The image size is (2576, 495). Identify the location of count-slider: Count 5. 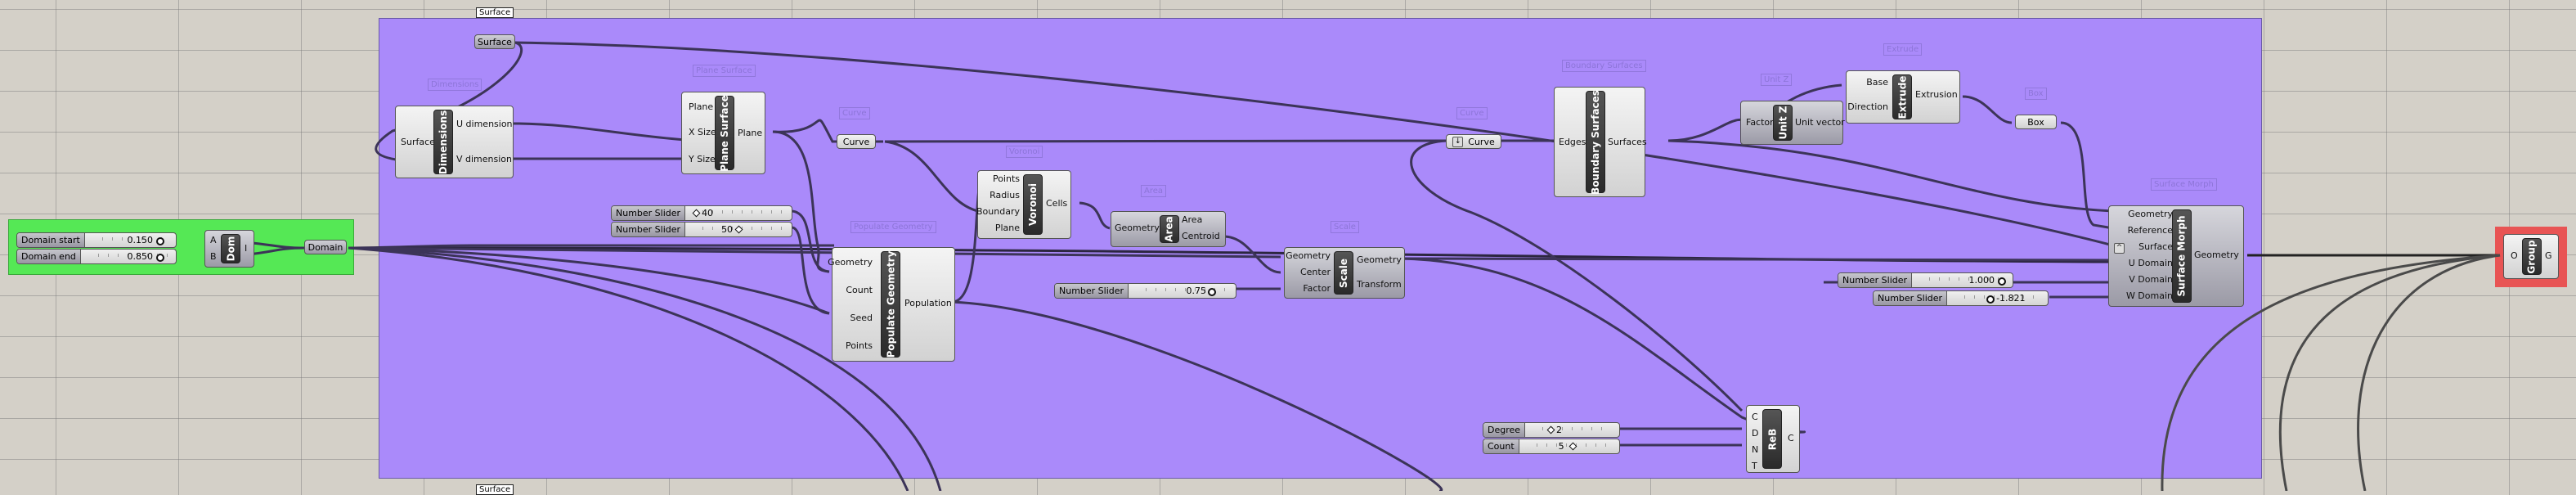
(1551, 447).